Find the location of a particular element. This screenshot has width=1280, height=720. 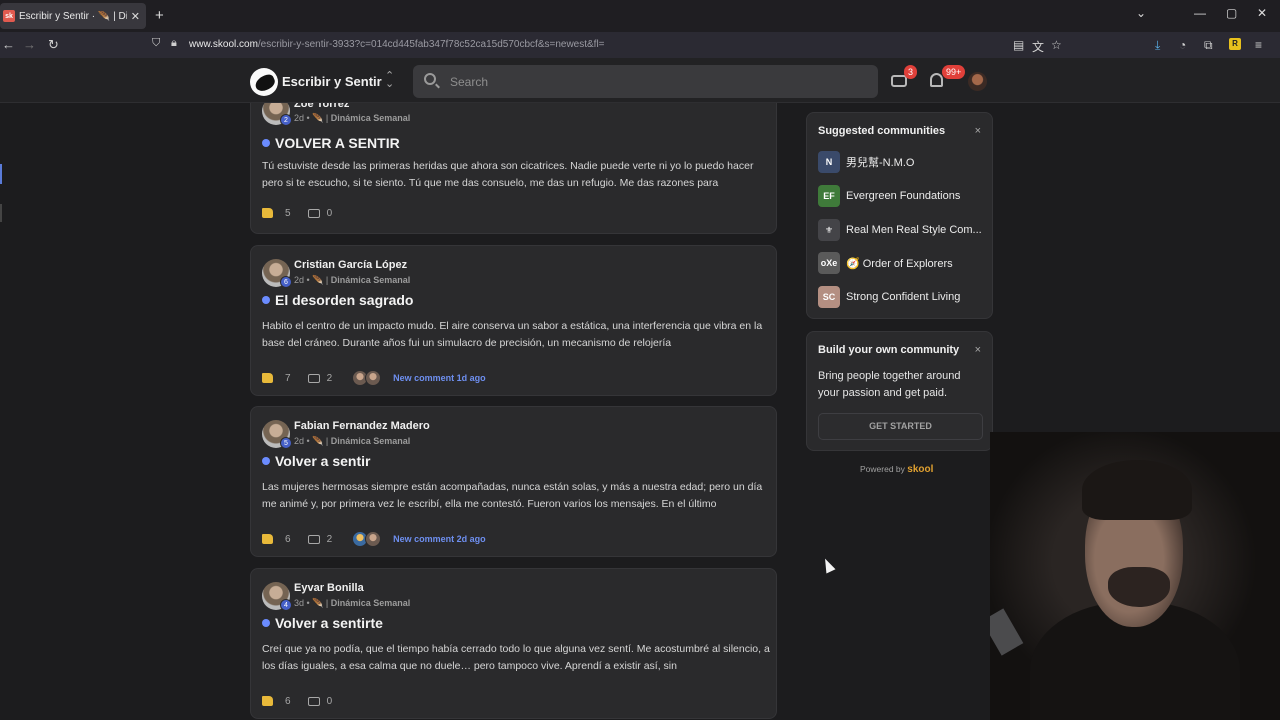

notification-badge: 99+ is located at coordinates (954, 72).